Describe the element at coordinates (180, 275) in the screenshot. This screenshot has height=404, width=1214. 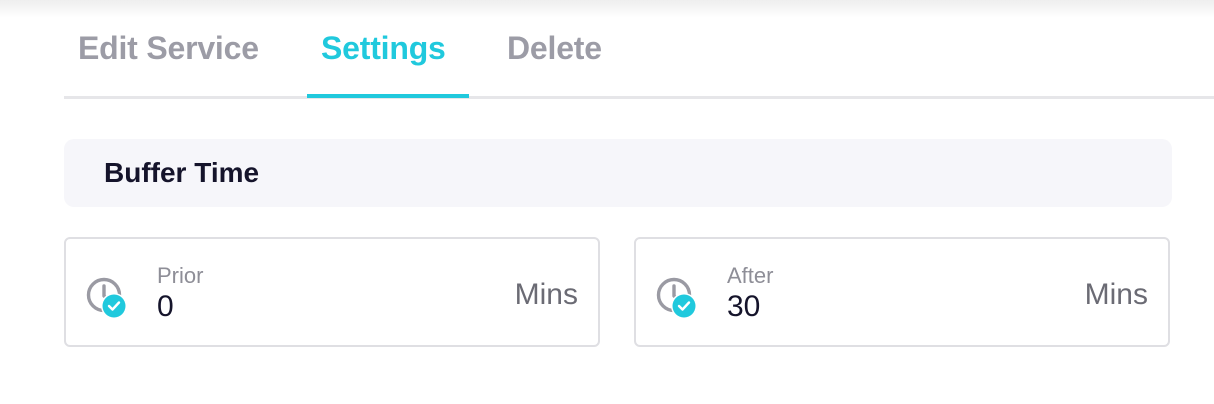
I see `prior-label: Prior` at that location.